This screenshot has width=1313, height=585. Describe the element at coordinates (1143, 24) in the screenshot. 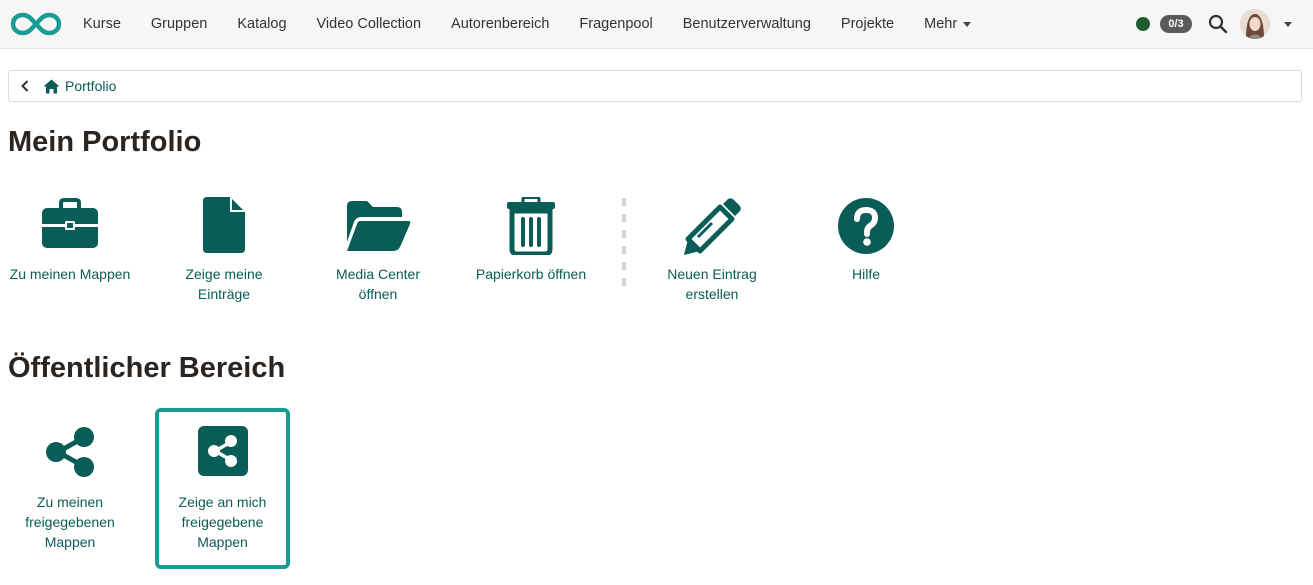

I see `online-status-icon` at that location.